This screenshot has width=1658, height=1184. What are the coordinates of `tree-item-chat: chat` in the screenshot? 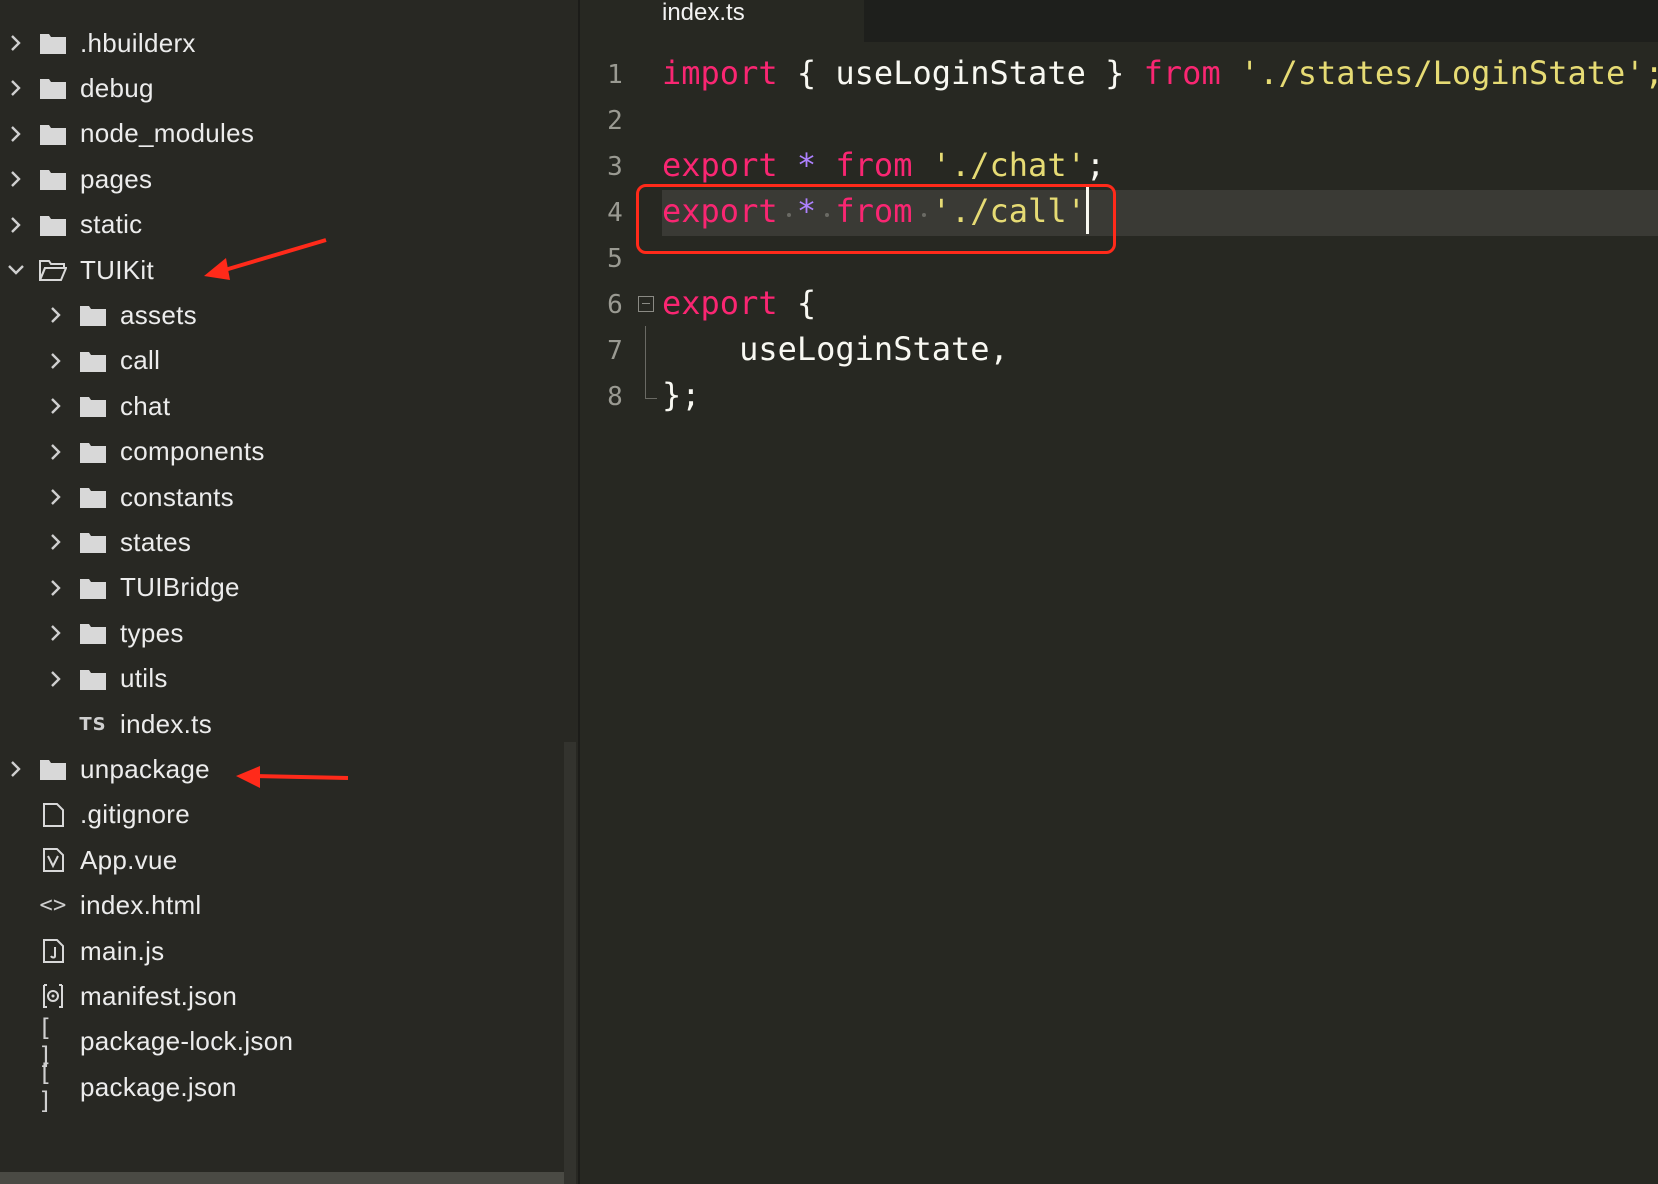 It's located at (289, 406).